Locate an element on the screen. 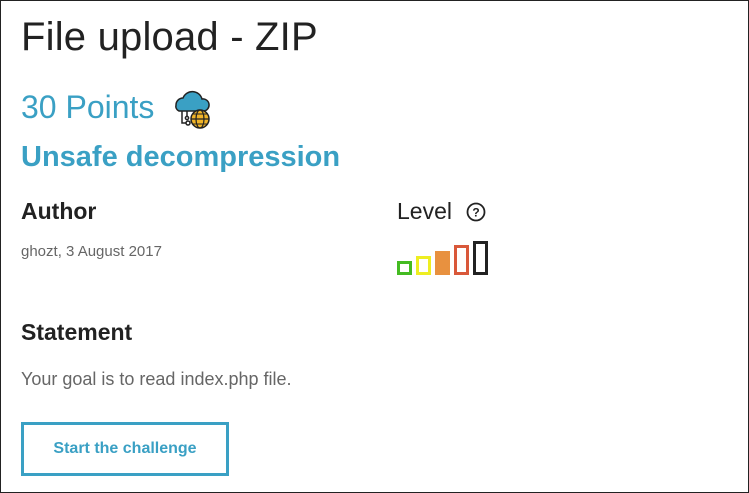 The height and width of the screenshot is (493, 749). statement-text: Your goal is to read index.php file. is located at coordinates (156, 379).